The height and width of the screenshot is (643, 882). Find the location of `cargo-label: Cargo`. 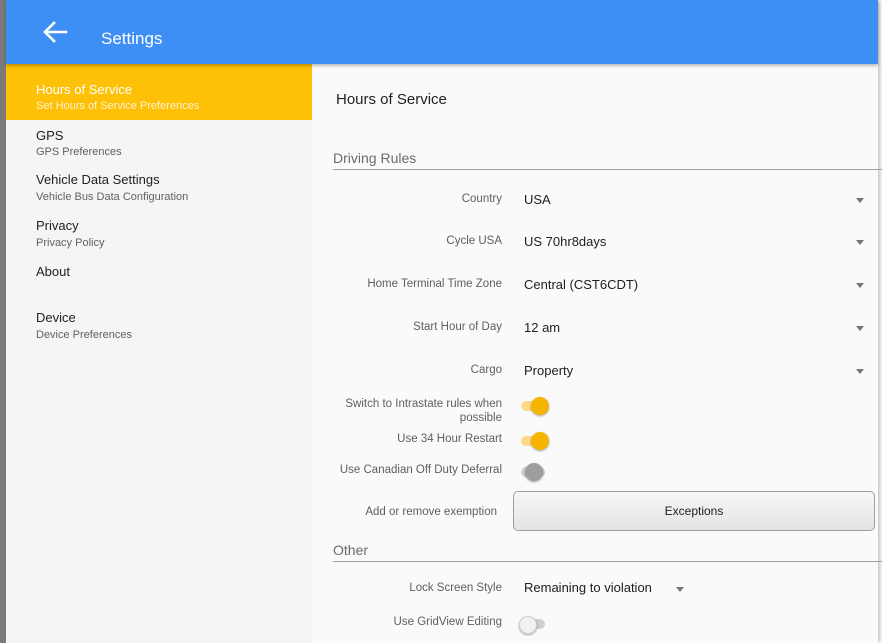

cargo-label: Cargo is located at coordinates (486, 370).